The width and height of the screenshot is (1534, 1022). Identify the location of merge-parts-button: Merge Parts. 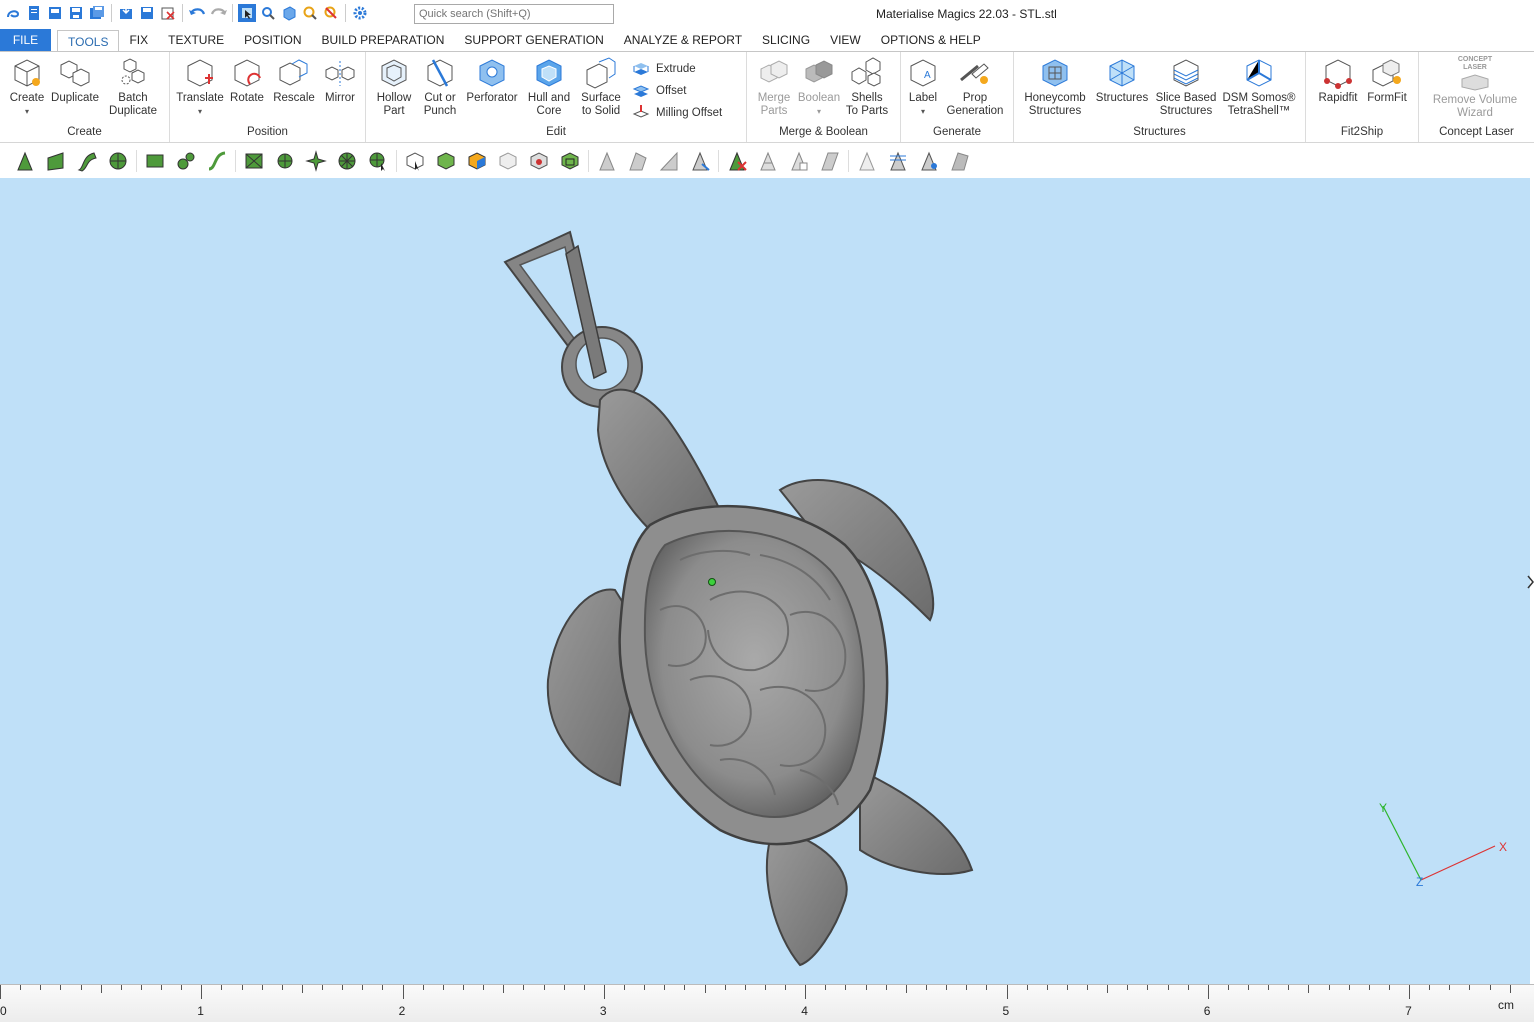
(774, 87).